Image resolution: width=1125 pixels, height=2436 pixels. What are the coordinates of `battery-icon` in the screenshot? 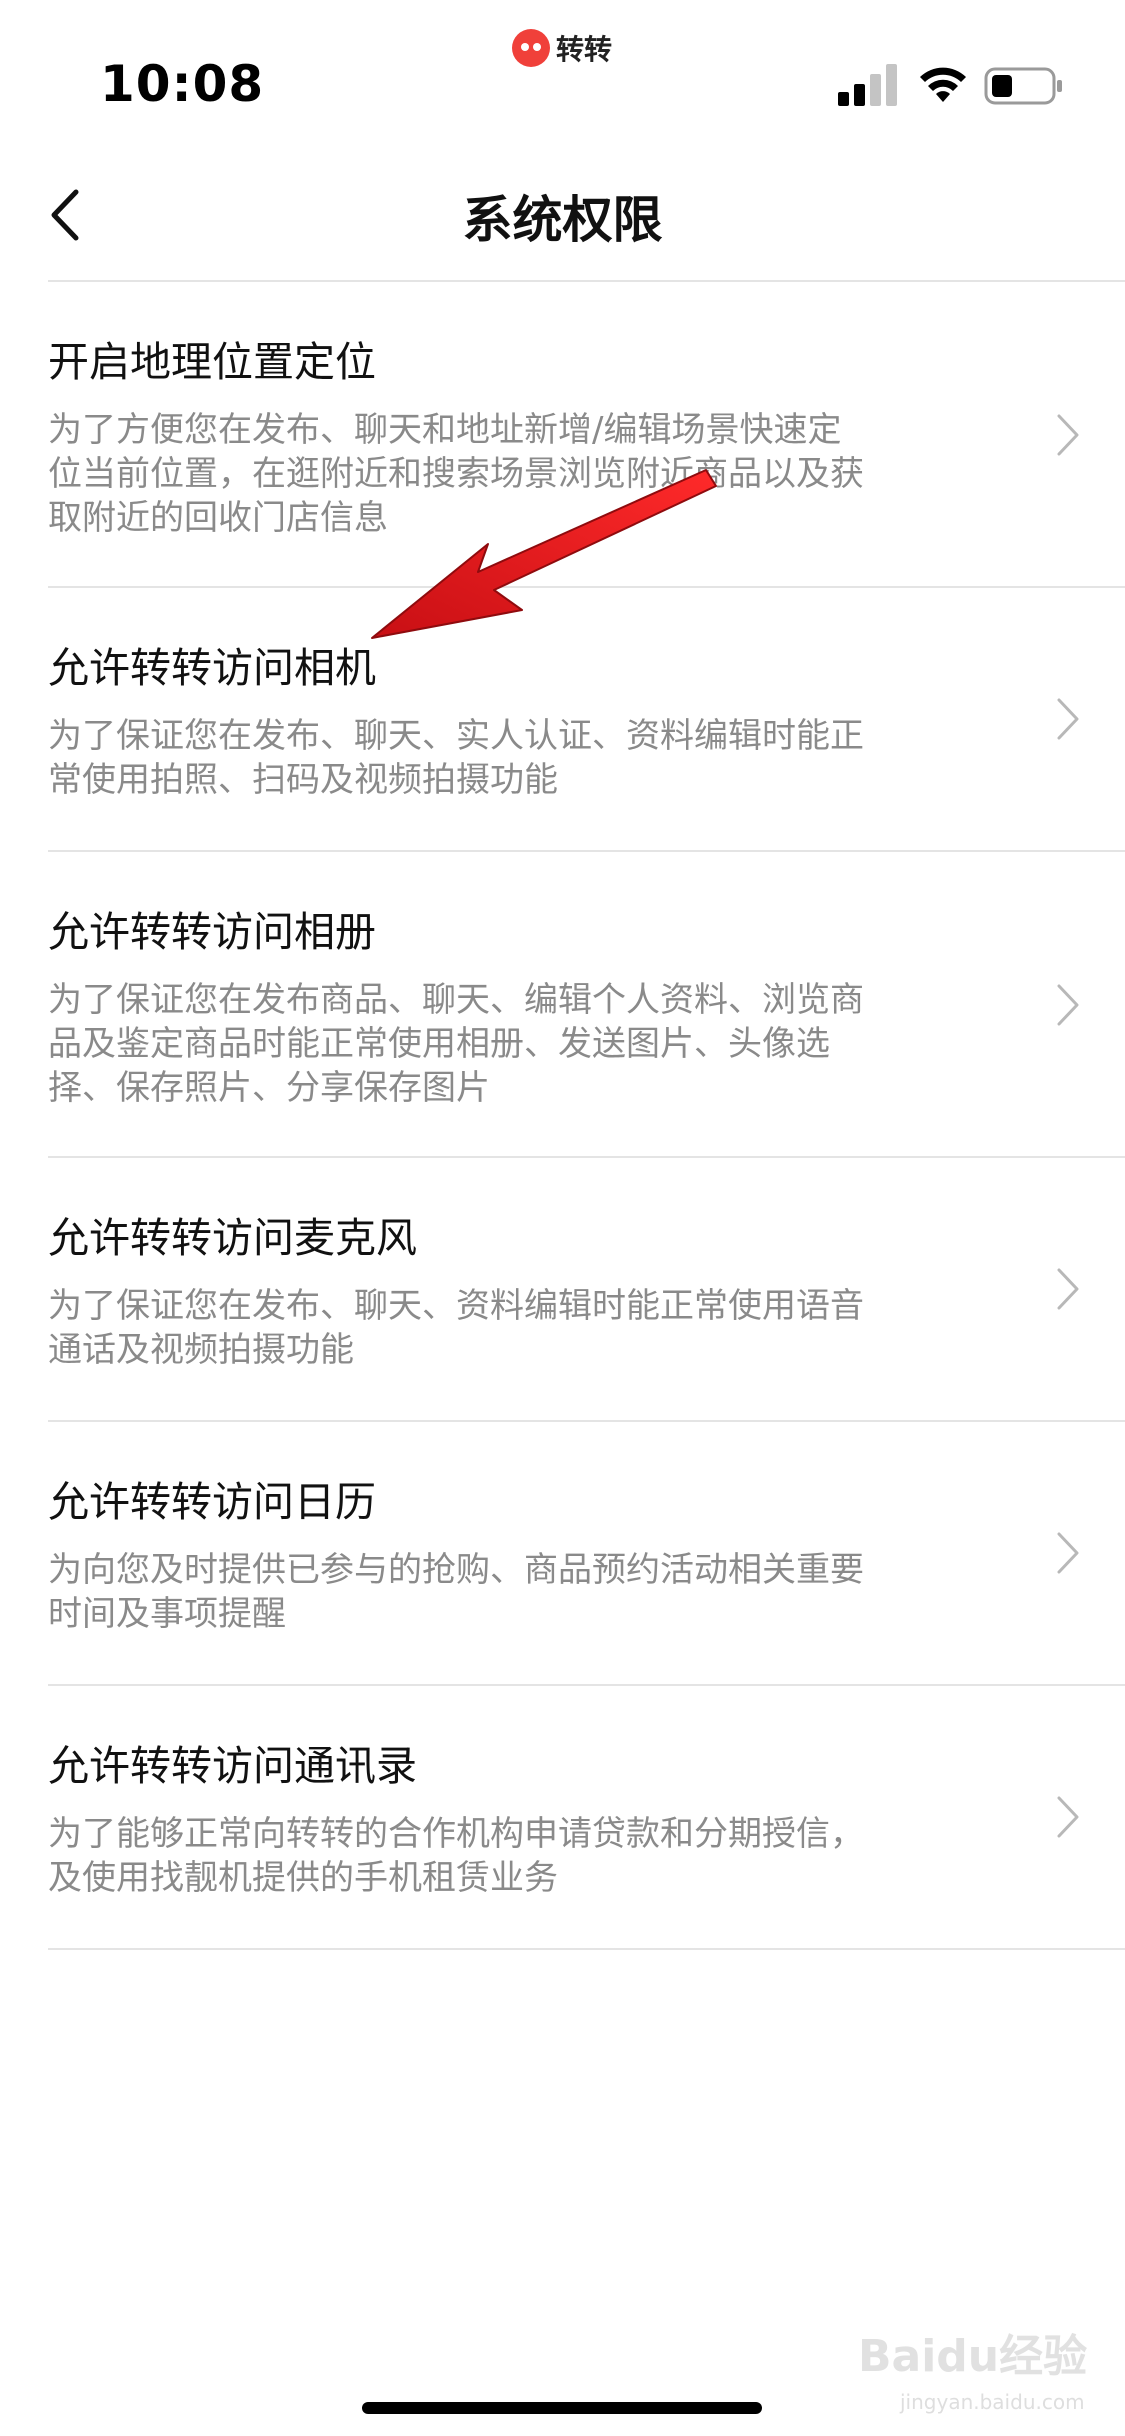 It's located at (1023, 86).